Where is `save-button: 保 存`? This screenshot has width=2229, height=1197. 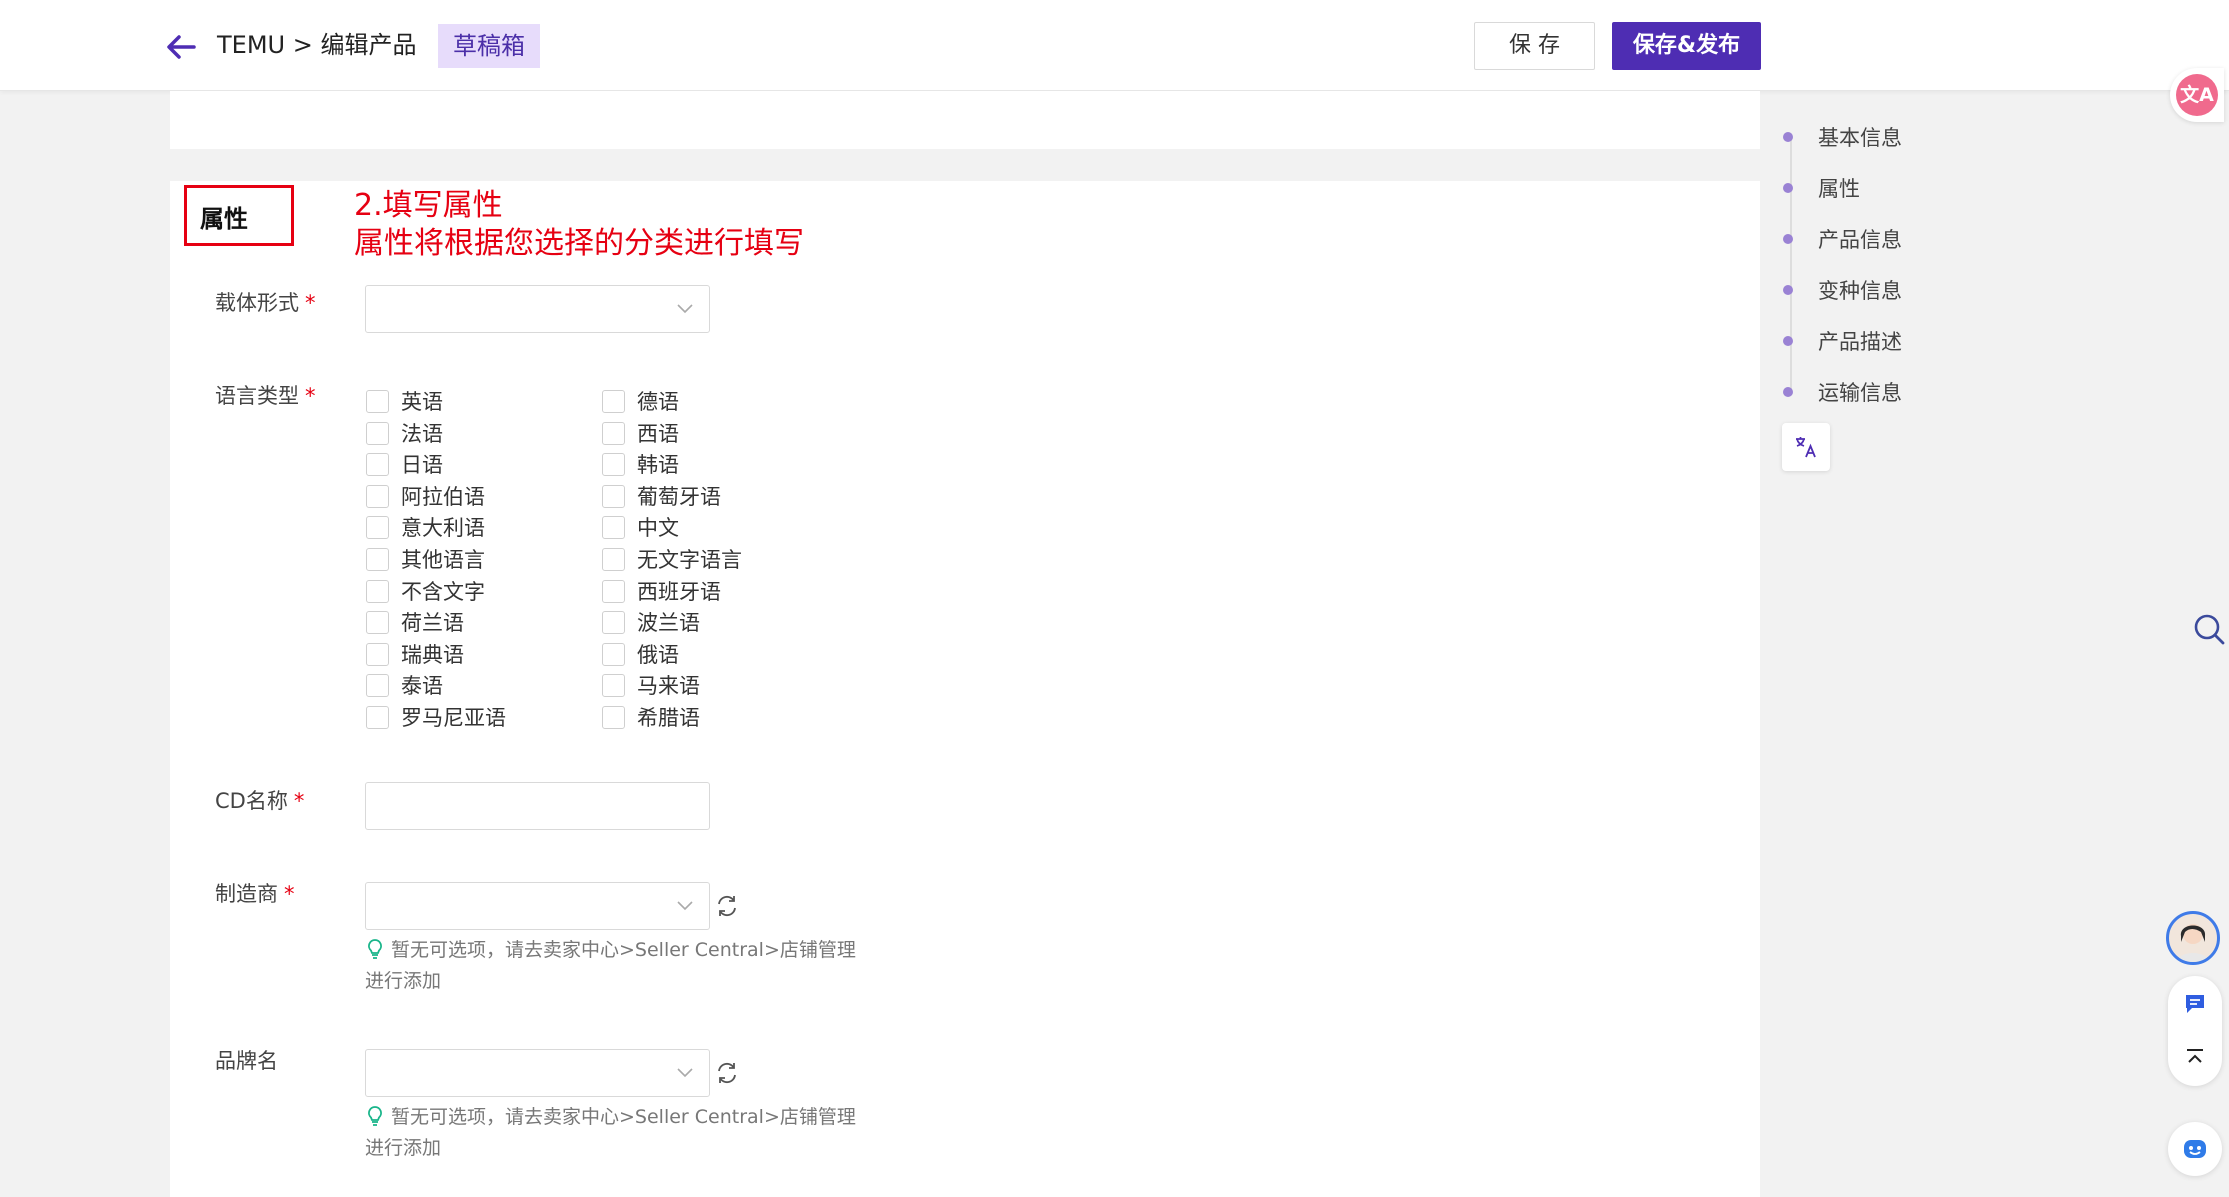
save-button: 保 存 is located at coordinates (1534, 46).